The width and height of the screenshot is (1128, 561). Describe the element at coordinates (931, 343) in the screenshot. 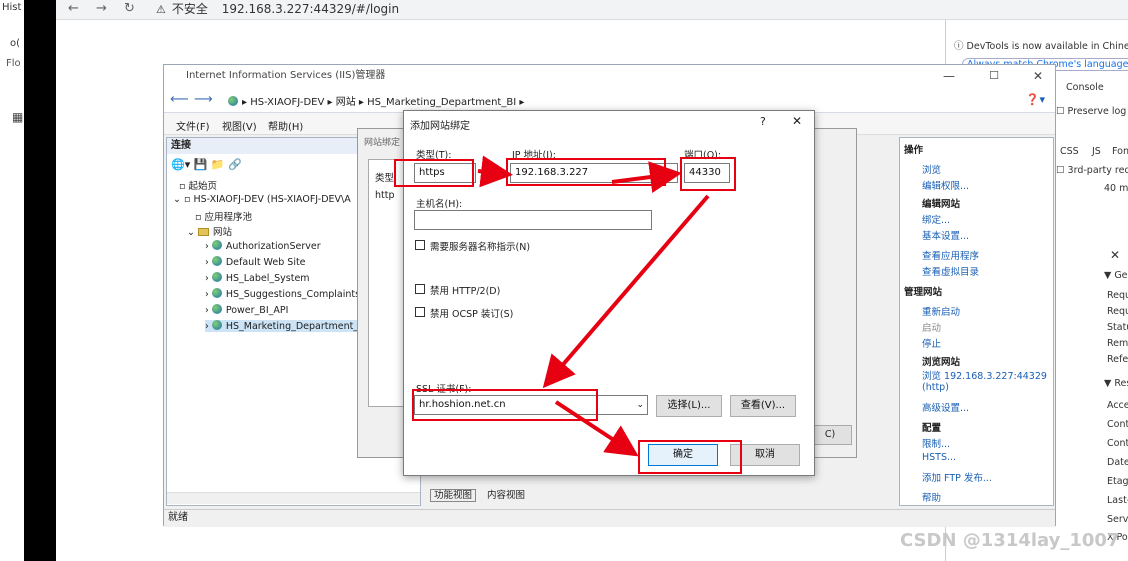

I see `action-stop: 停止` at that location.